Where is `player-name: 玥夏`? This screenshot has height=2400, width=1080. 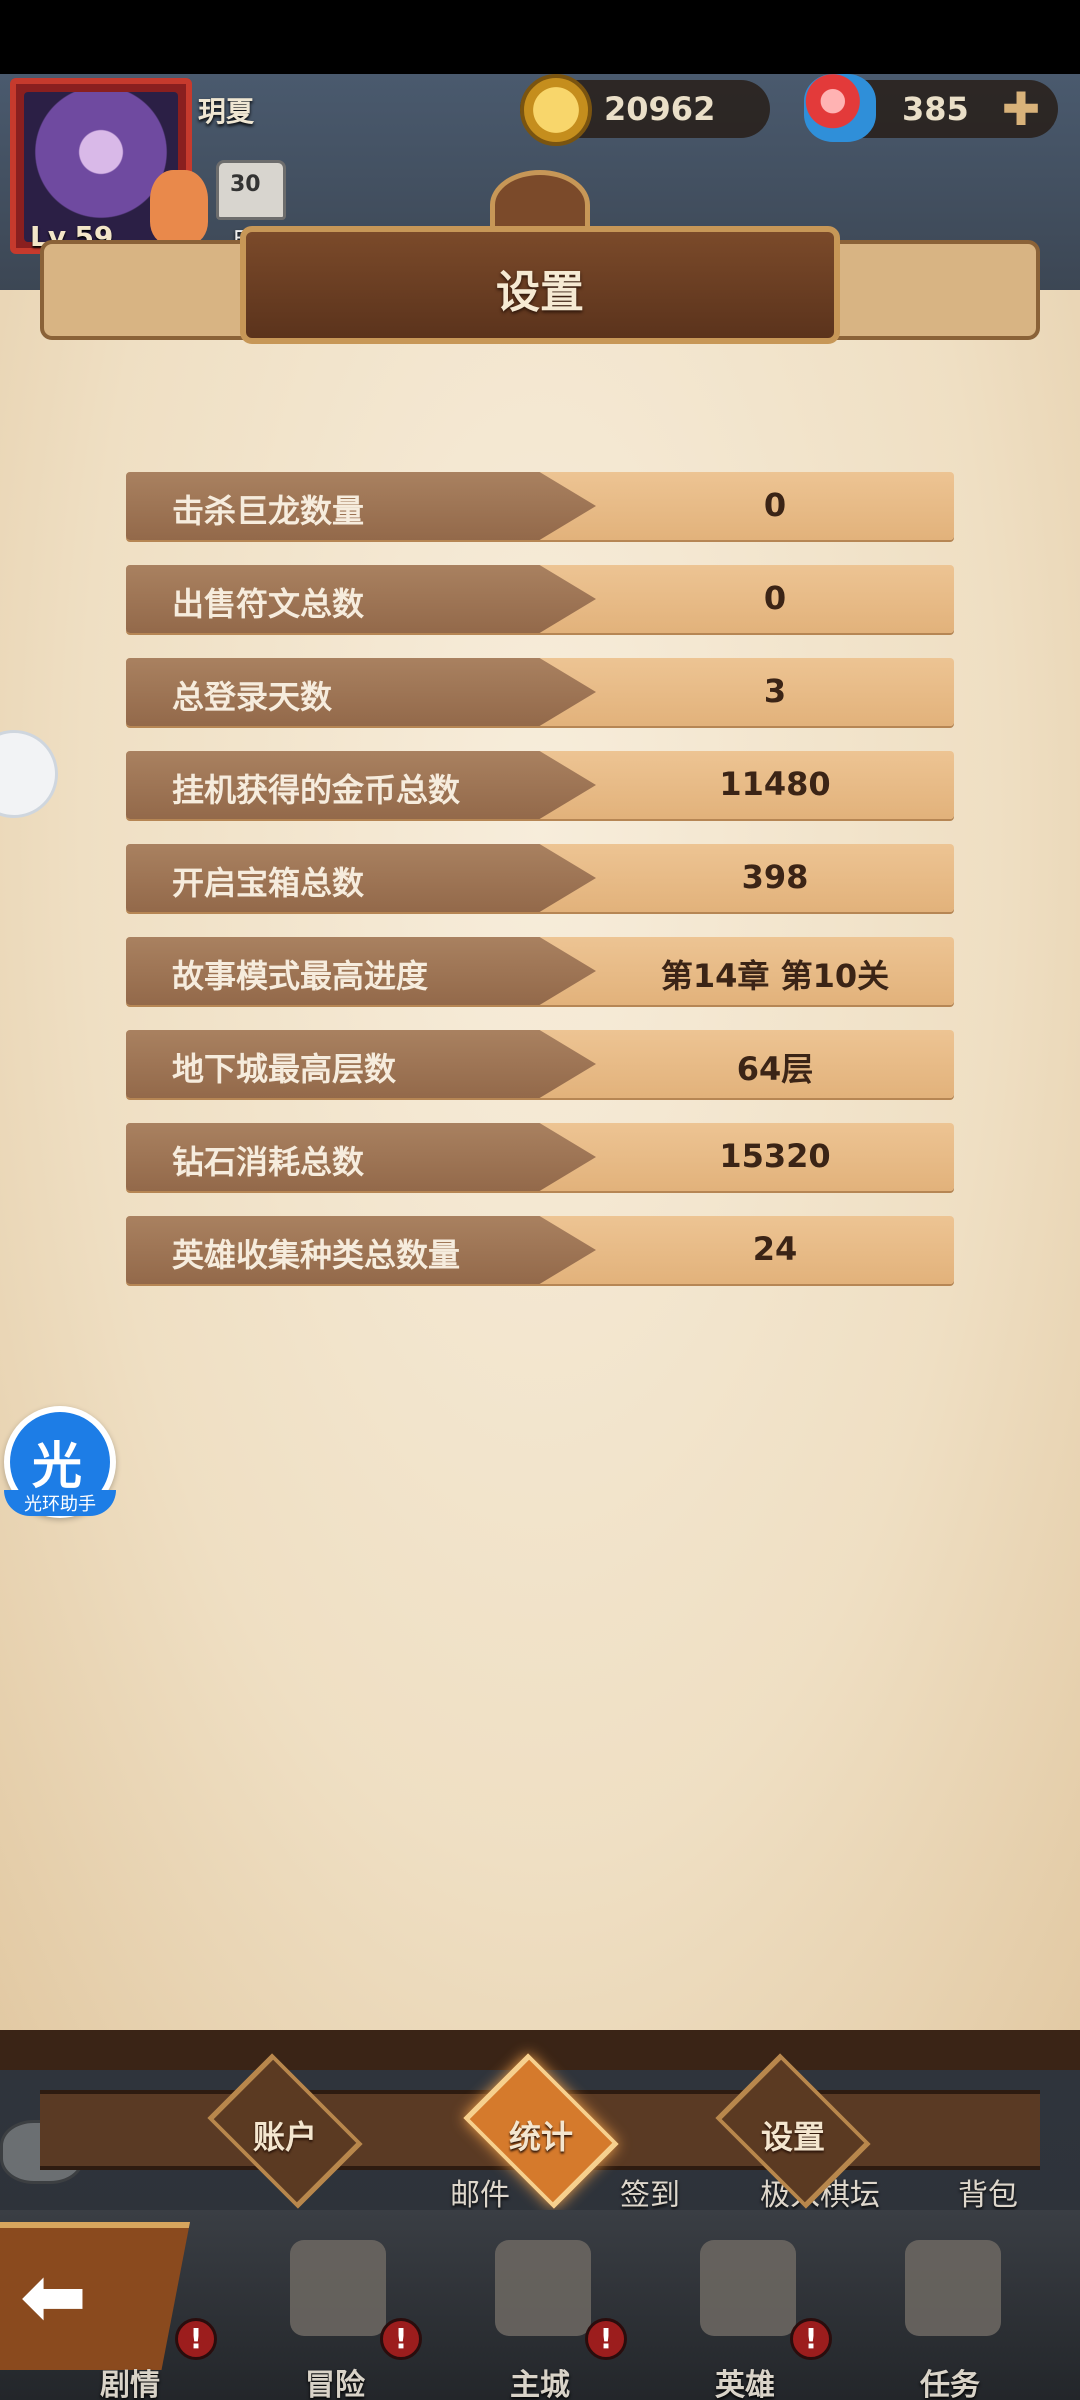 player-name: 玥夏 is located at coordinates (226, 111).